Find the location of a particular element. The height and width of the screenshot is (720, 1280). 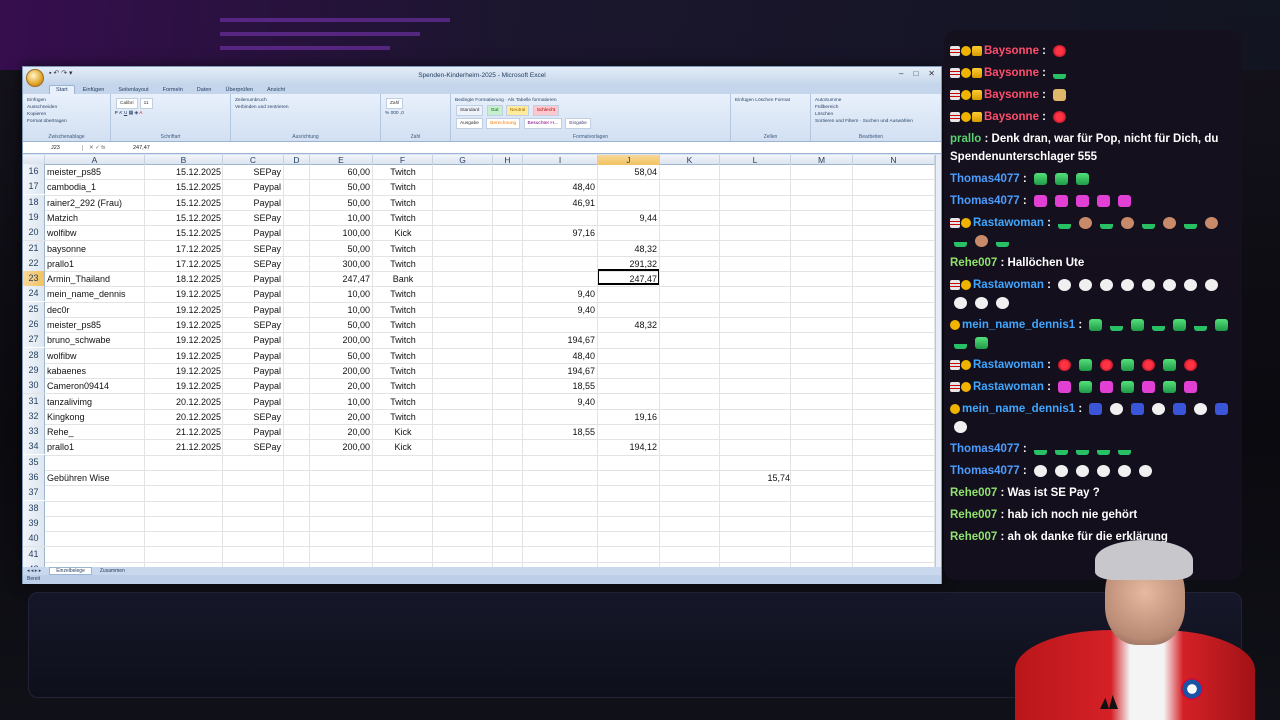

maximize-button: □ is located at coordinates (915, 73).